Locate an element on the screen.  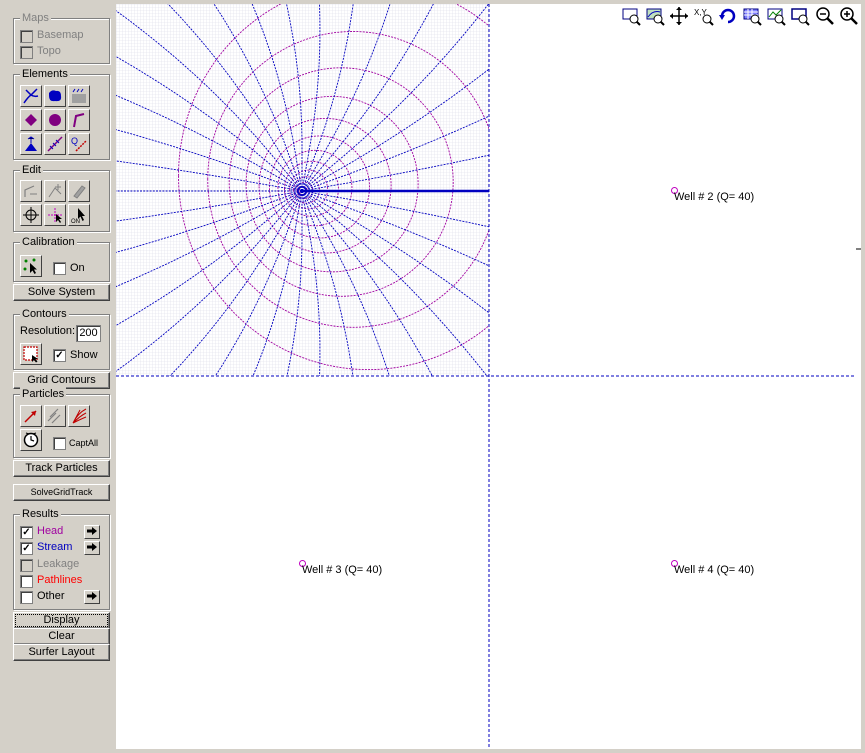
particle-timer-button is located at coordinates (31, 440).